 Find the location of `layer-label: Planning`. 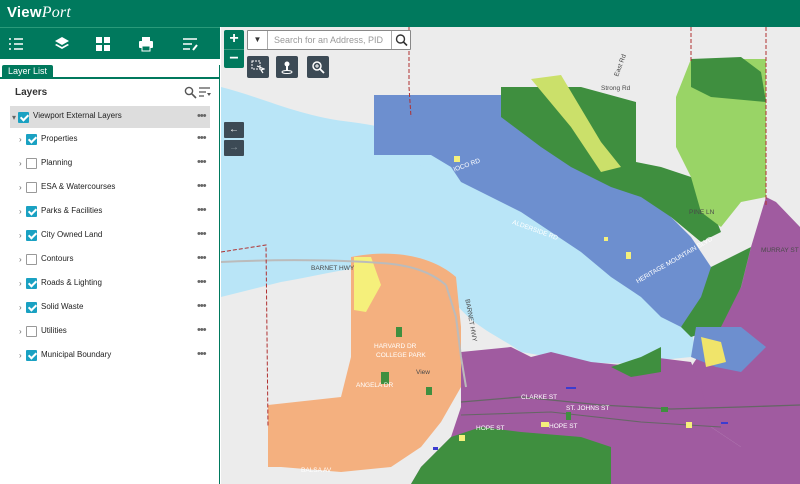

layer-label: Planning is located at coordinates (57, 162).